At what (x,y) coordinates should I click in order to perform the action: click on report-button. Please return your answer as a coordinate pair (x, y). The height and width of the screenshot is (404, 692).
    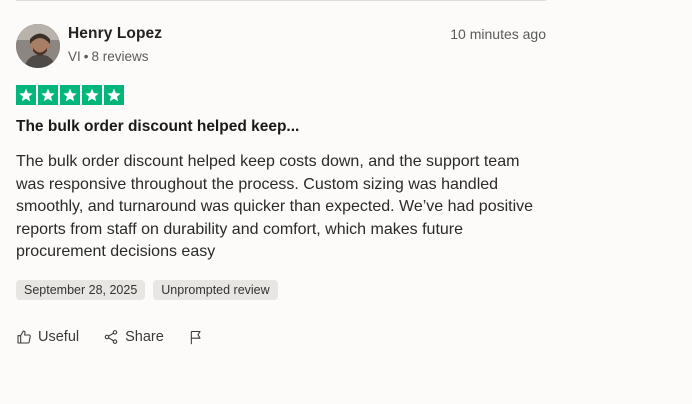
    Looking at the image, I should click on (199, 337).